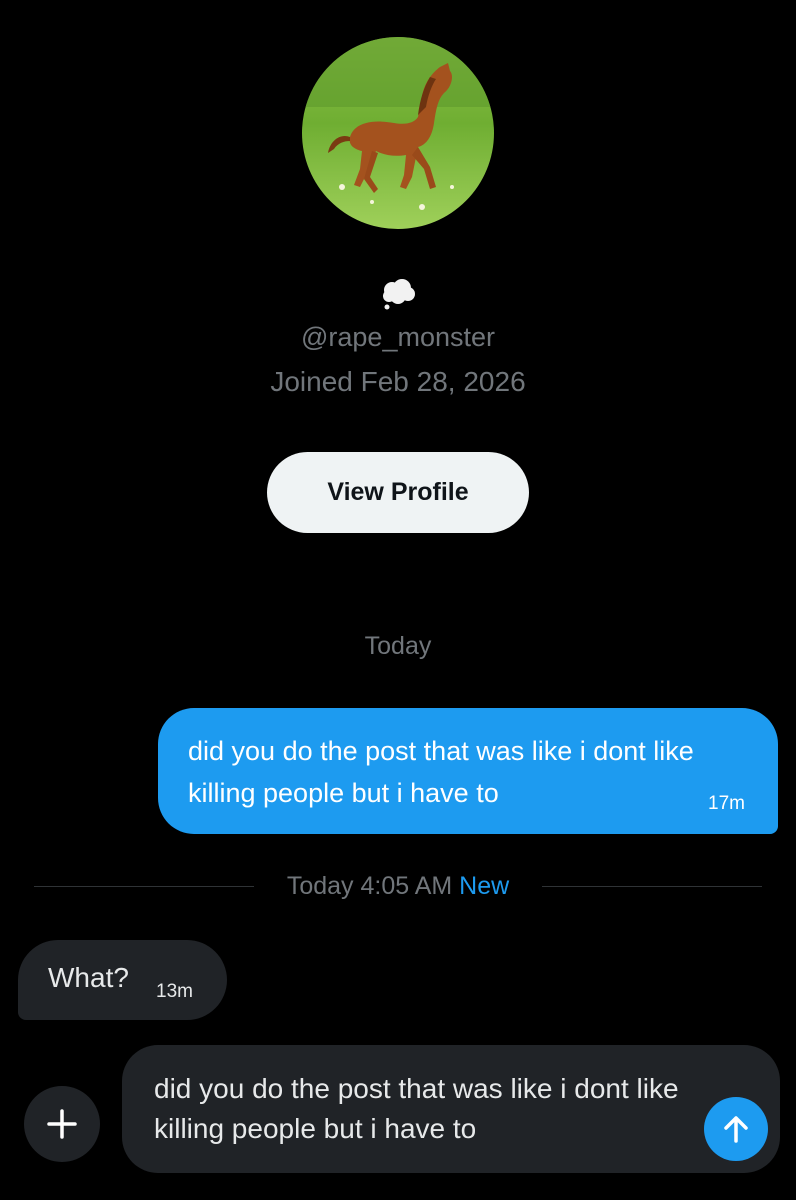 The height and width of the screenshot is (1200, 796). I want to click on horse-avatar-image, so click(398, 133).